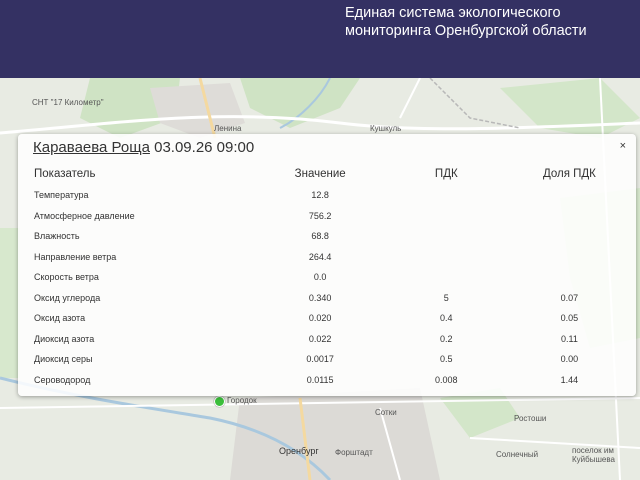  What do you see at coordinates (320, 338) in the screenshot?
I see `row-value: 0.022` at bounding box center [320, 338].